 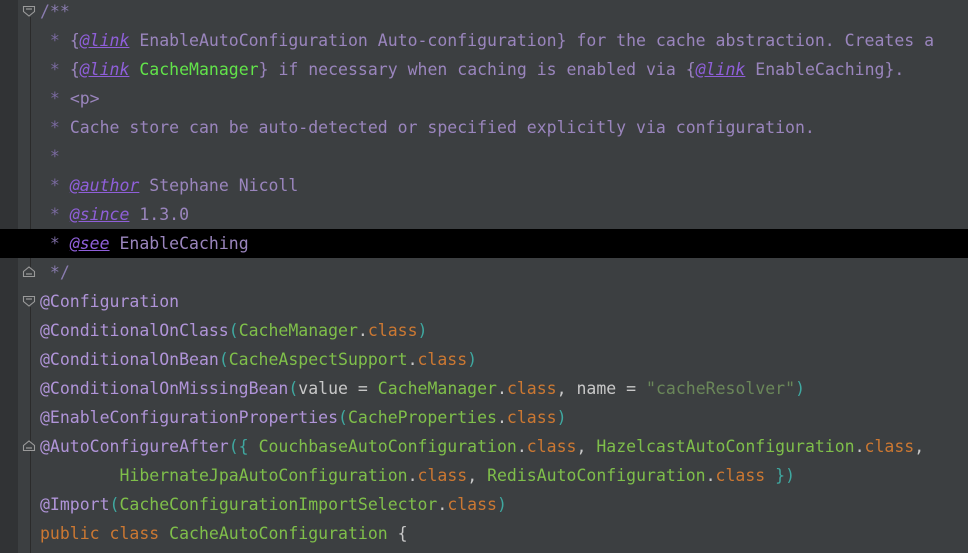 What do you see at coordinates (278, 504) in the screenshot?
I see `code-token: CacheConfigurationImportSelector` at bounding box center [278, 504].